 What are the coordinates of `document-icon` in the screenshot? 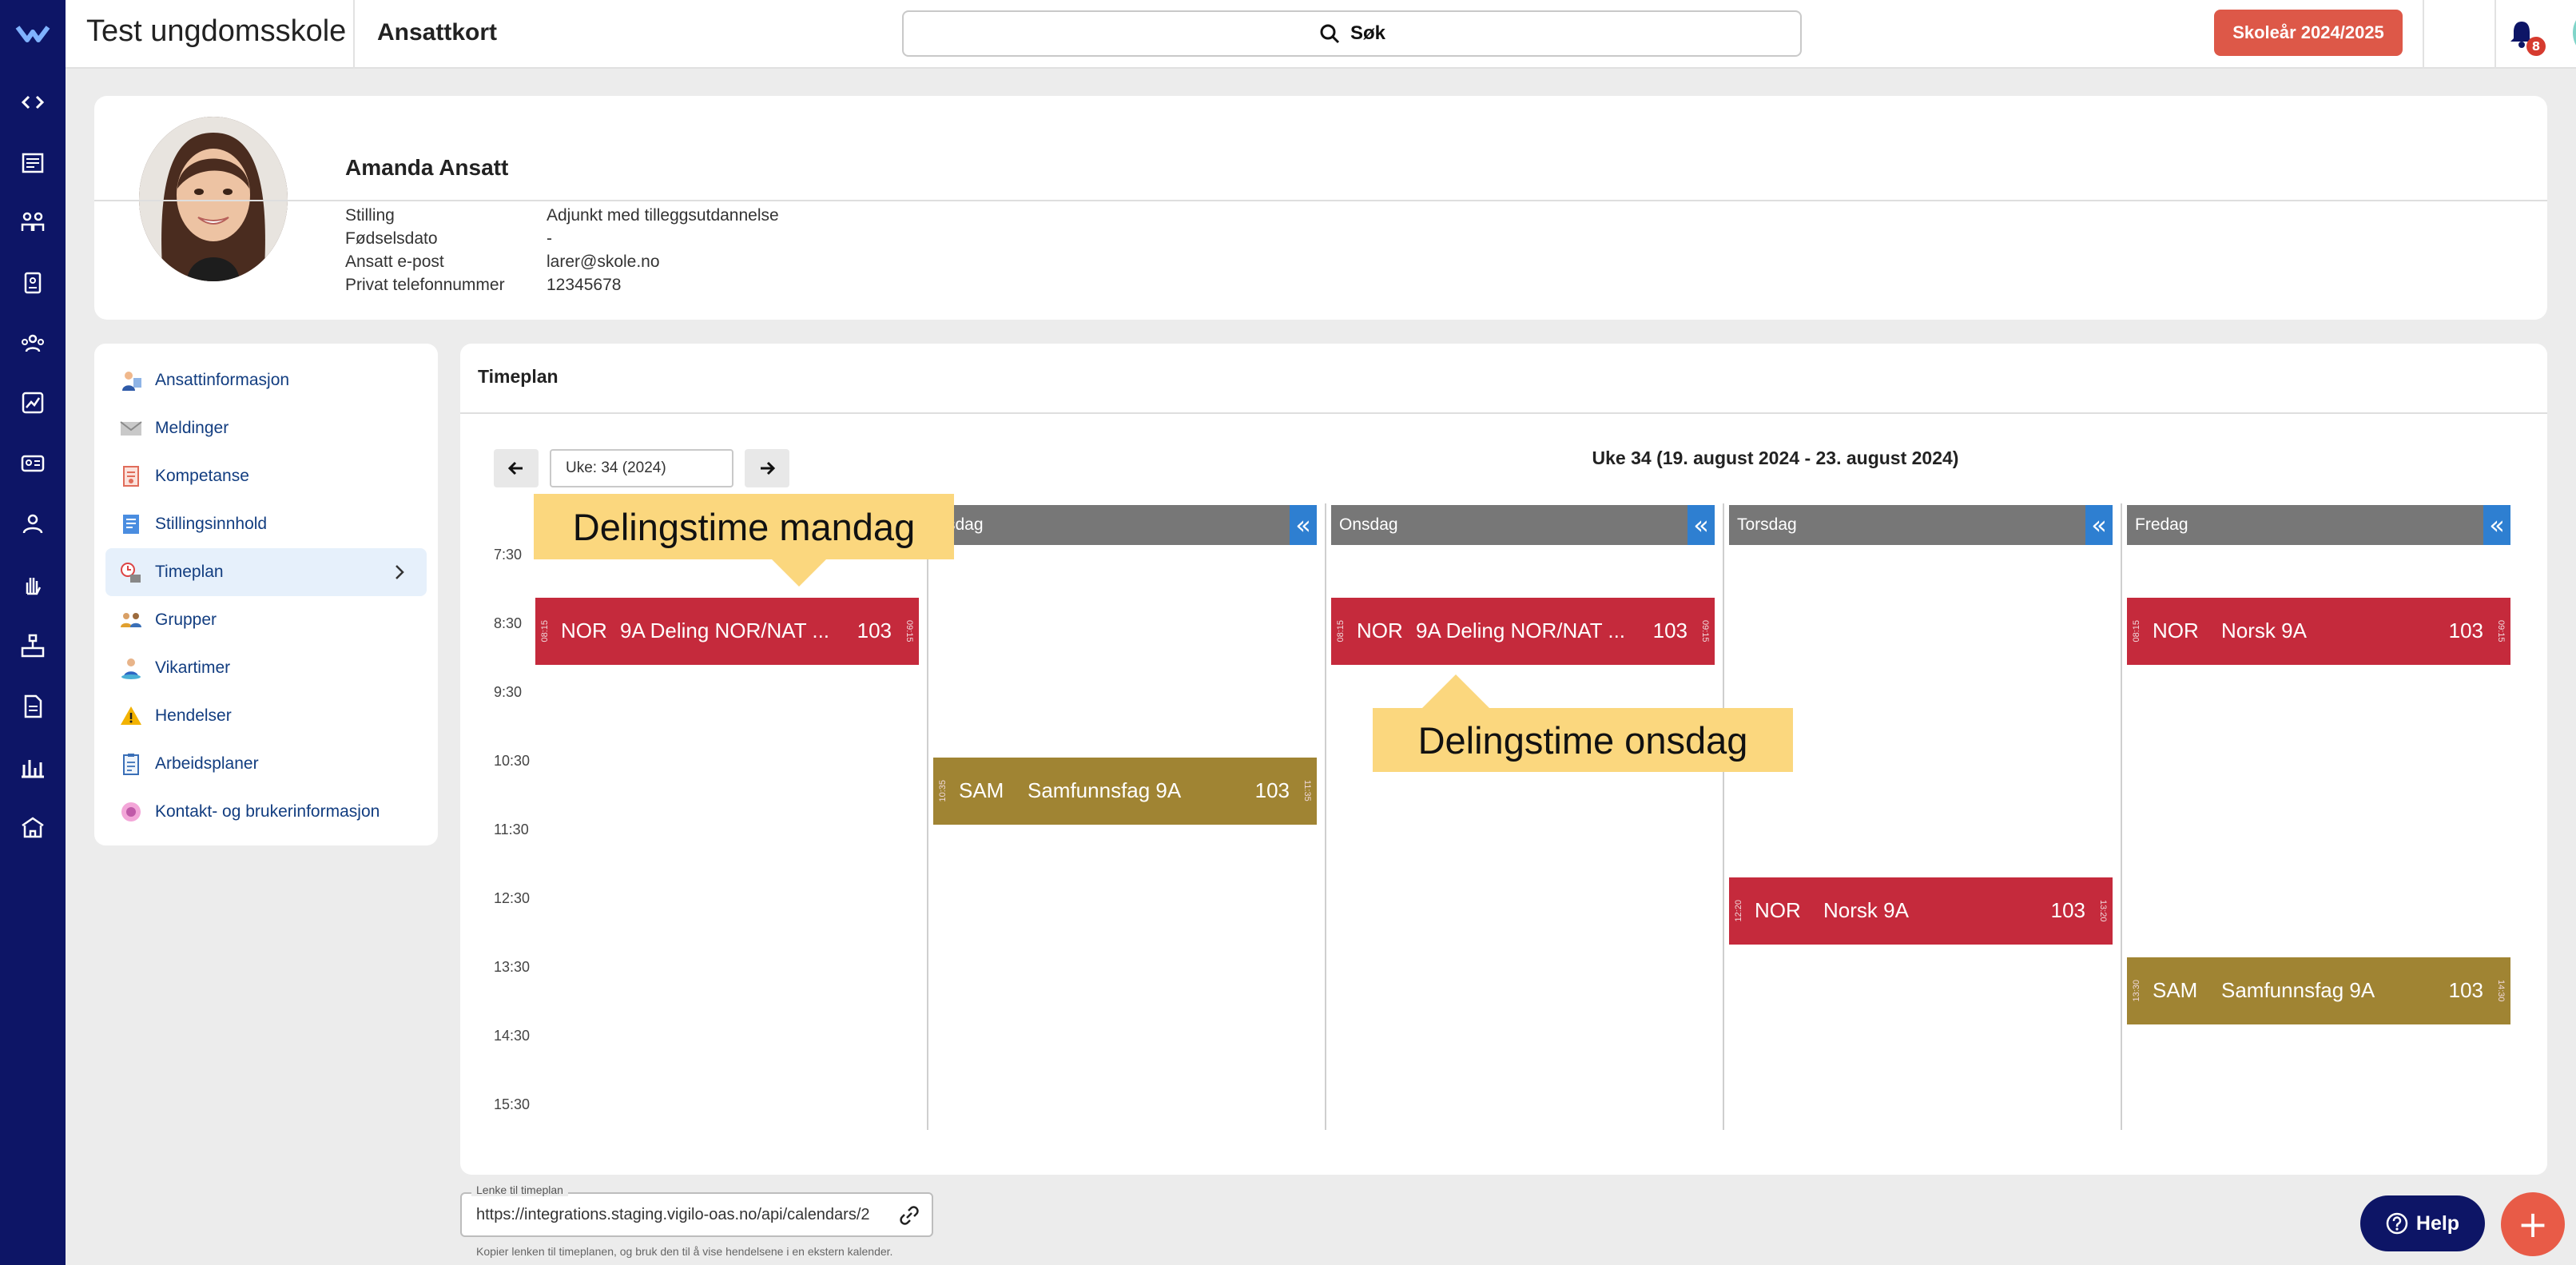 It's located at (33, 706).